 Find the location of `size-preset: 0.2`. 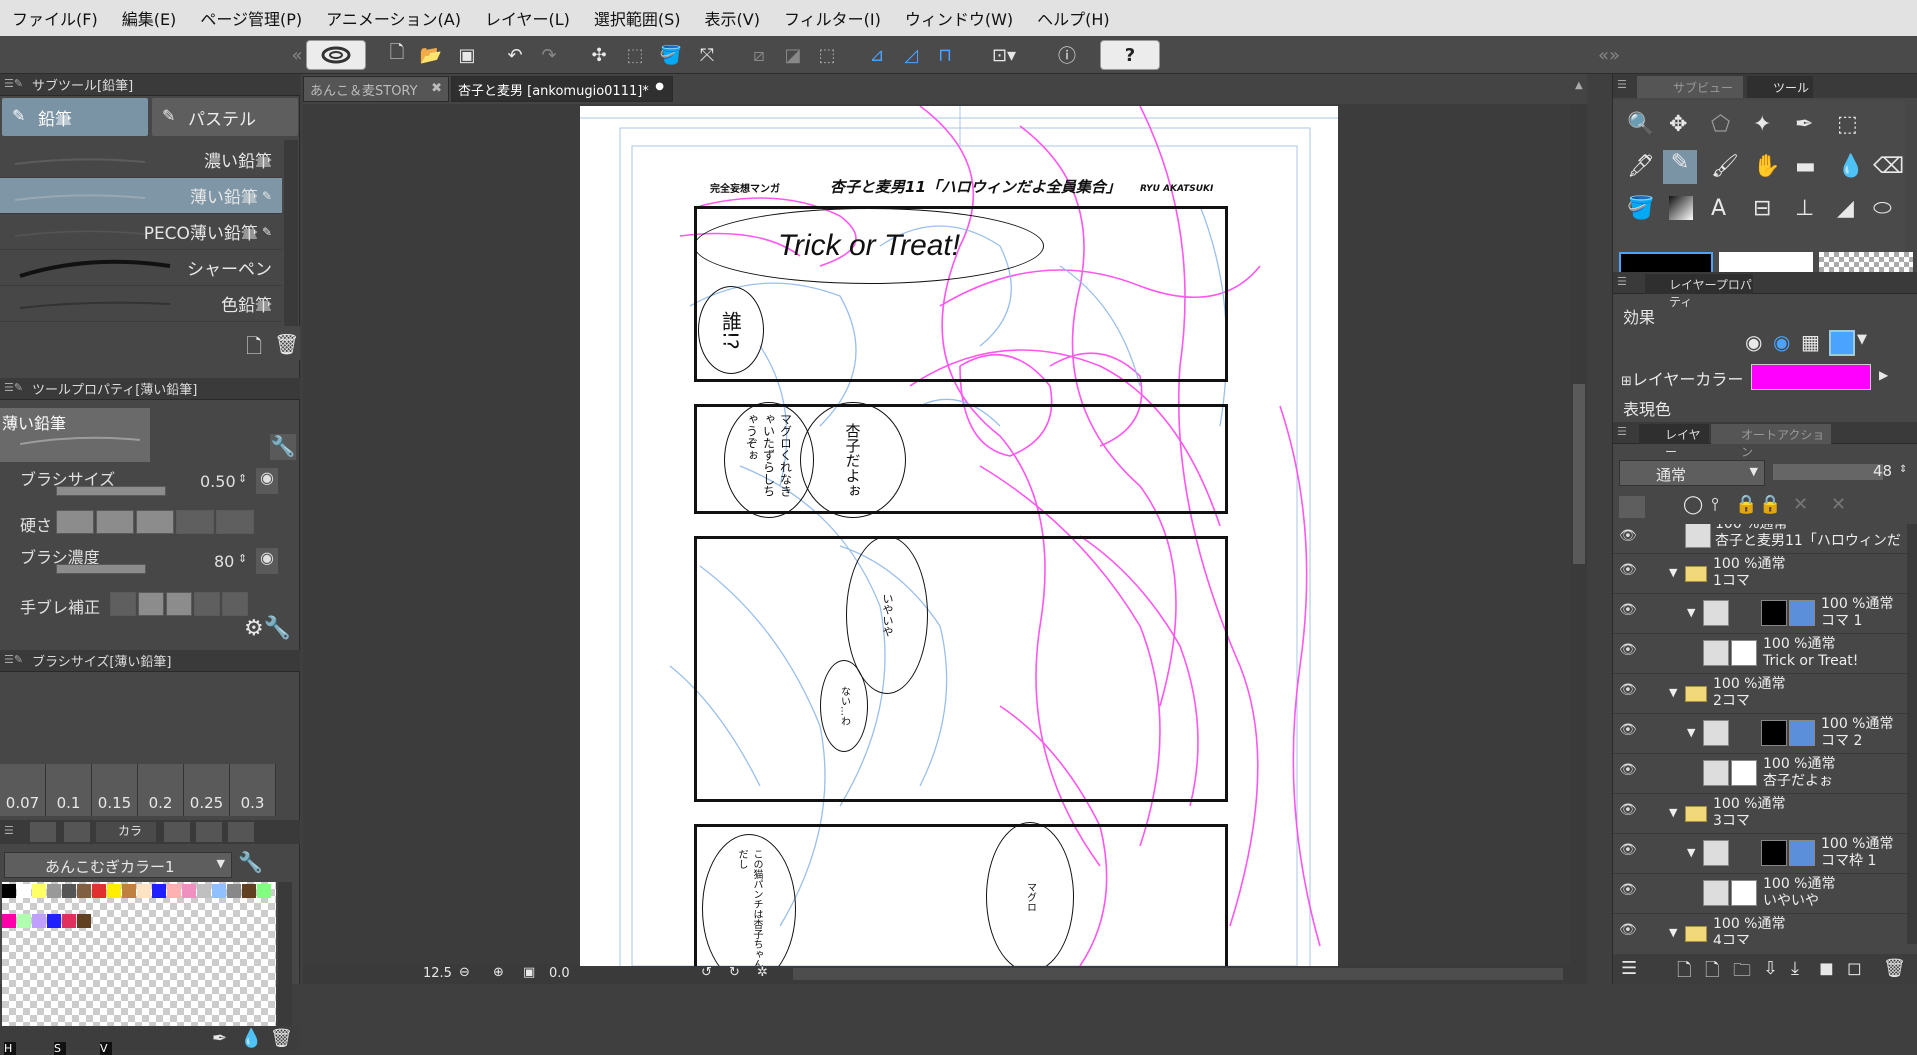

size-preset: 0.2 is located at coordinates (161, 790).